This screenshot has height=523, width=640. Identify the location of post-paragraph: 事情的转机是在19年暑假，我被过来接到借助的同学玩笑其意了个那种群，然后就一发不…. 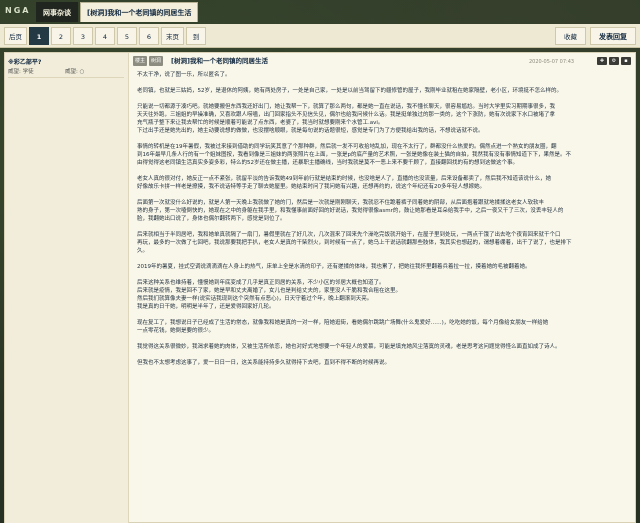
(382, 155).